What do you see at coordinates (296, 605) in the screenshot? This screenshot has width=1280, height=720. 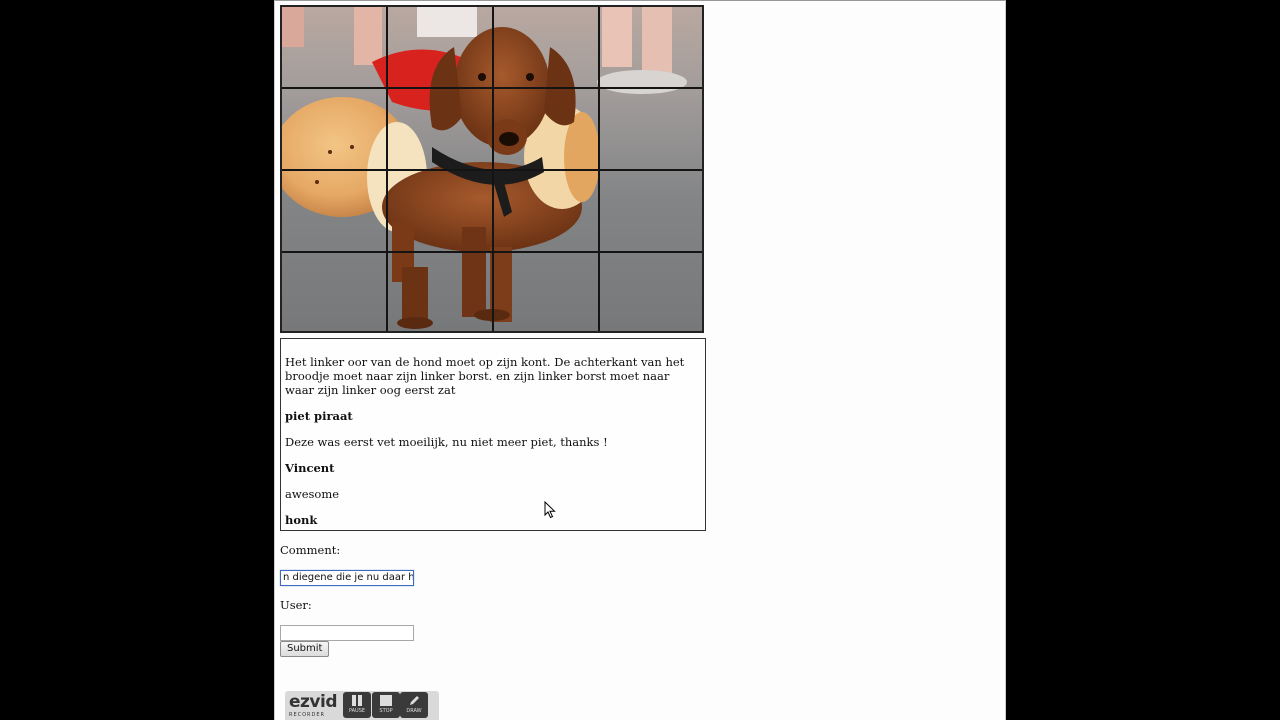 I see `user-label: User:` at bounding box center [296, 605].